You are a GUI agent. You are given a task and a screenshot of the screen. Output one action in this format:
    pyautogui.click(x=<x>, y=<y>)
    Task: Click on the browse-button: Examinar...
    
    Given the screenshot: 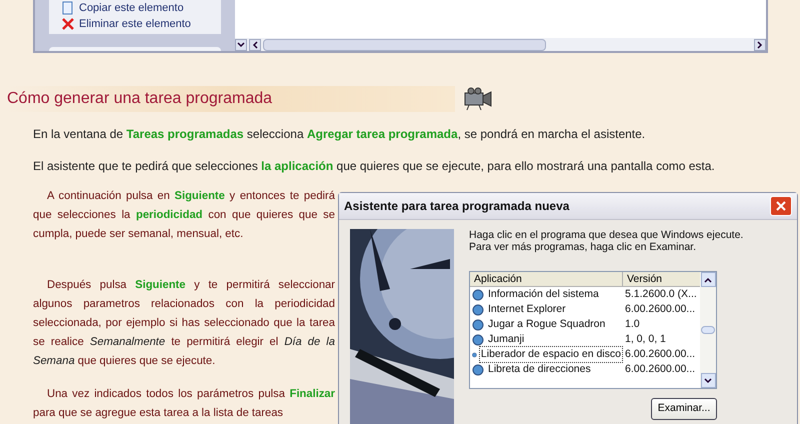 What is the action you would take?
    pyautogui.click(x=684, y=409)
    